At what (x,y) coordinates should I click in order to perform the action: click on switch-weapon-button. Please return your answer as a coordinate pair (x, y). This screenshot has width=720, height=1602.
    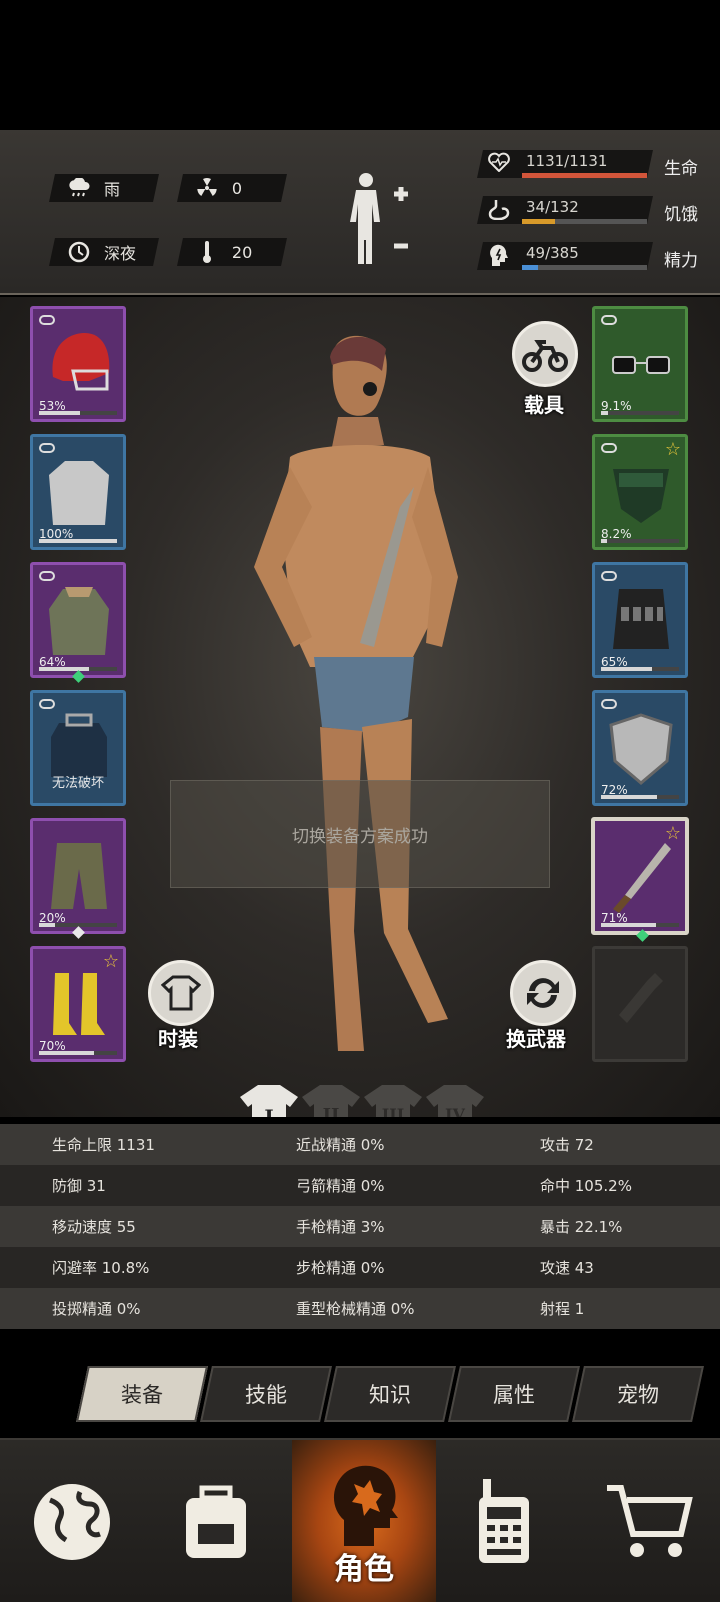
    Looking at the image, I should click on (543, 993).